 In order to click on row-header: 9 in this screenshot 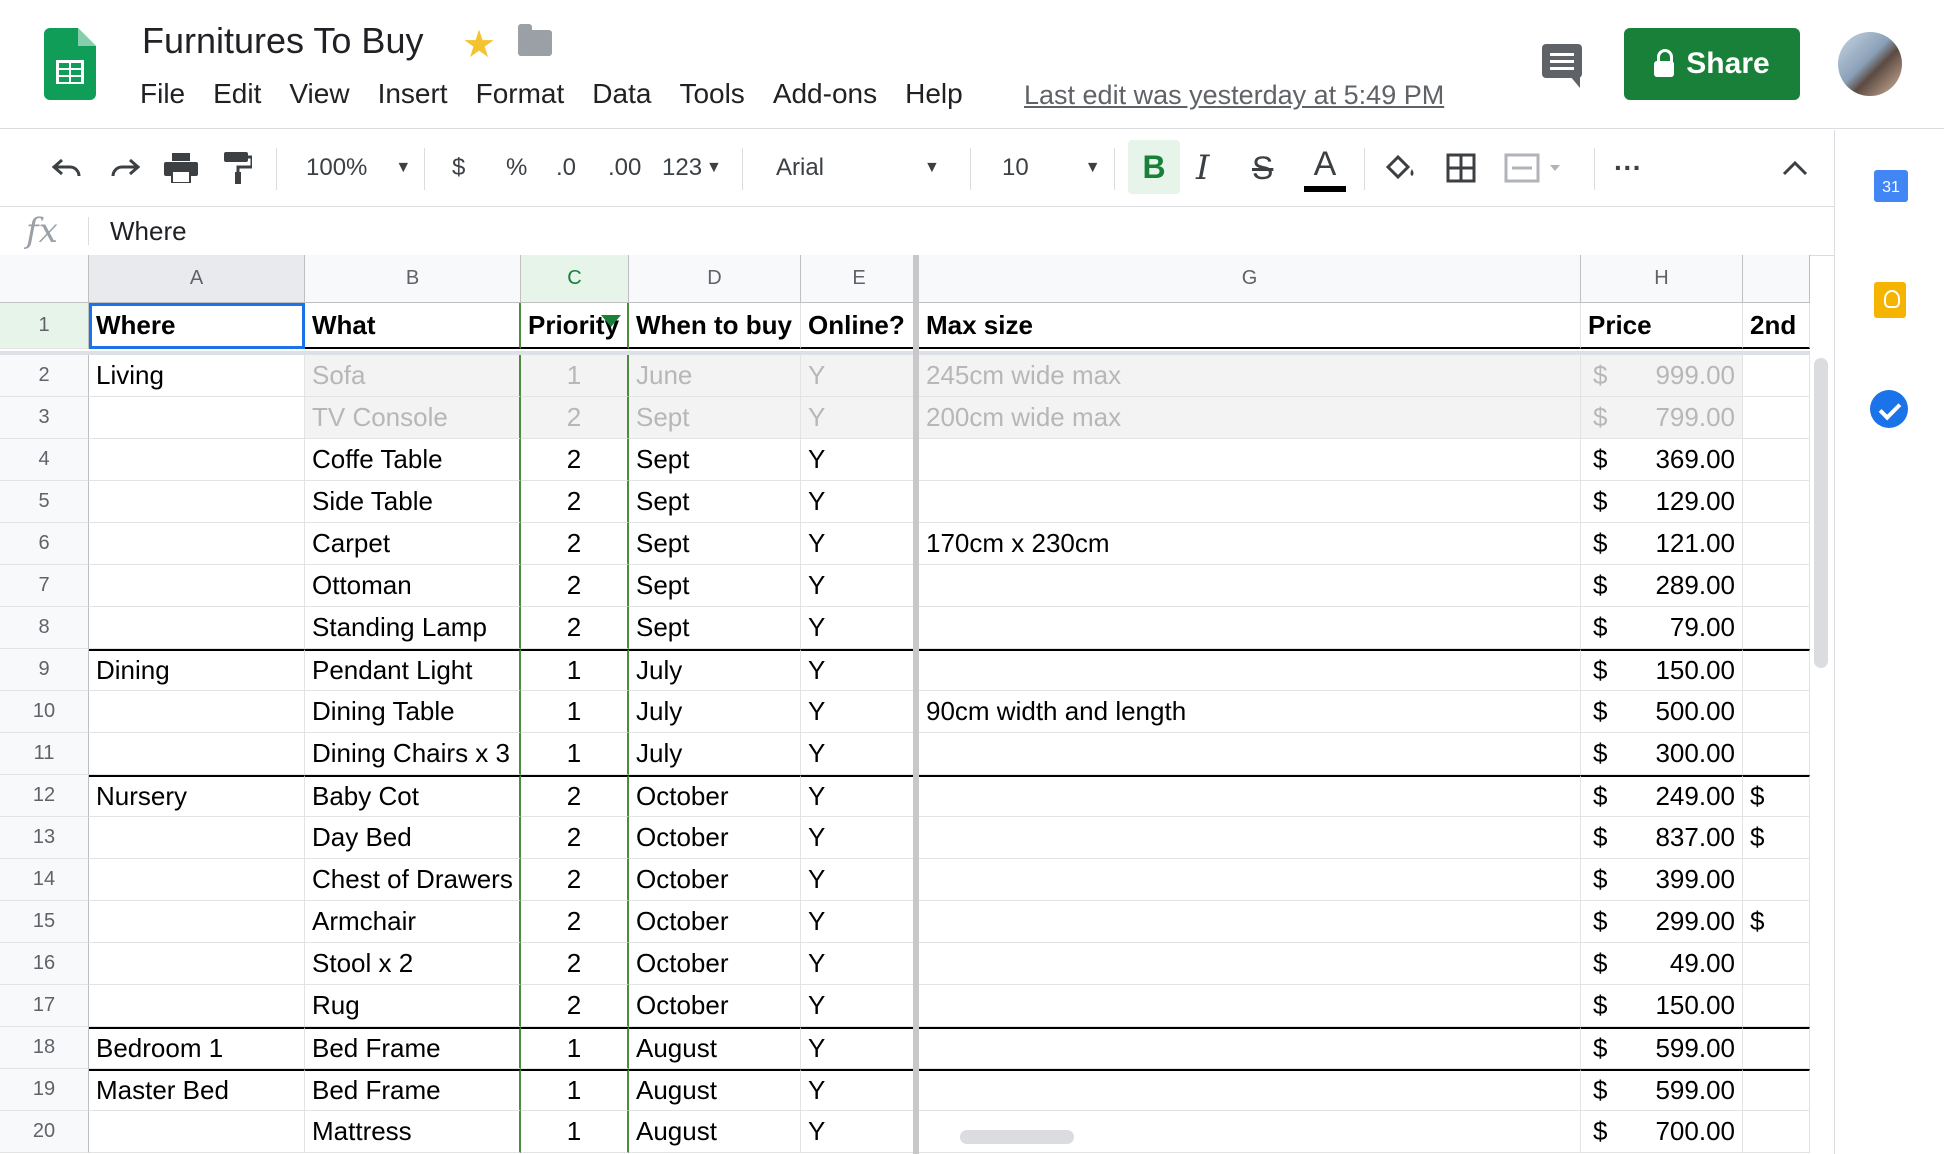, I will do `click(44, 670)`.